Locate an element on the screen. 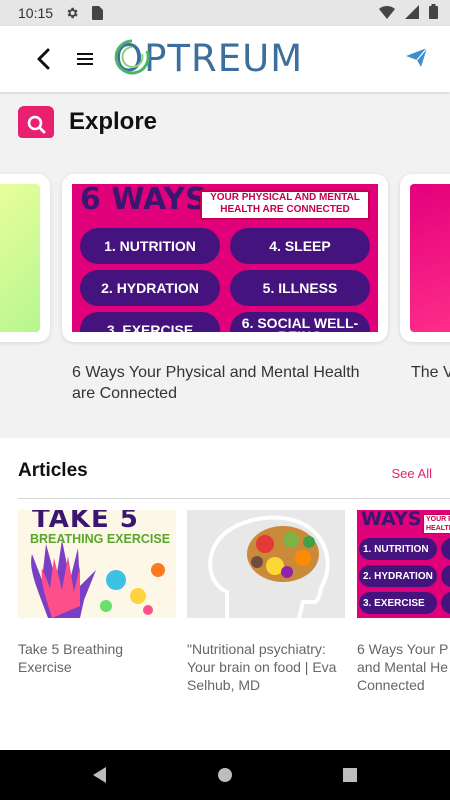  article-thumbnail-breathing: TAKE 5 BREATHING EXERCISE is located at coordinates (97, 564).